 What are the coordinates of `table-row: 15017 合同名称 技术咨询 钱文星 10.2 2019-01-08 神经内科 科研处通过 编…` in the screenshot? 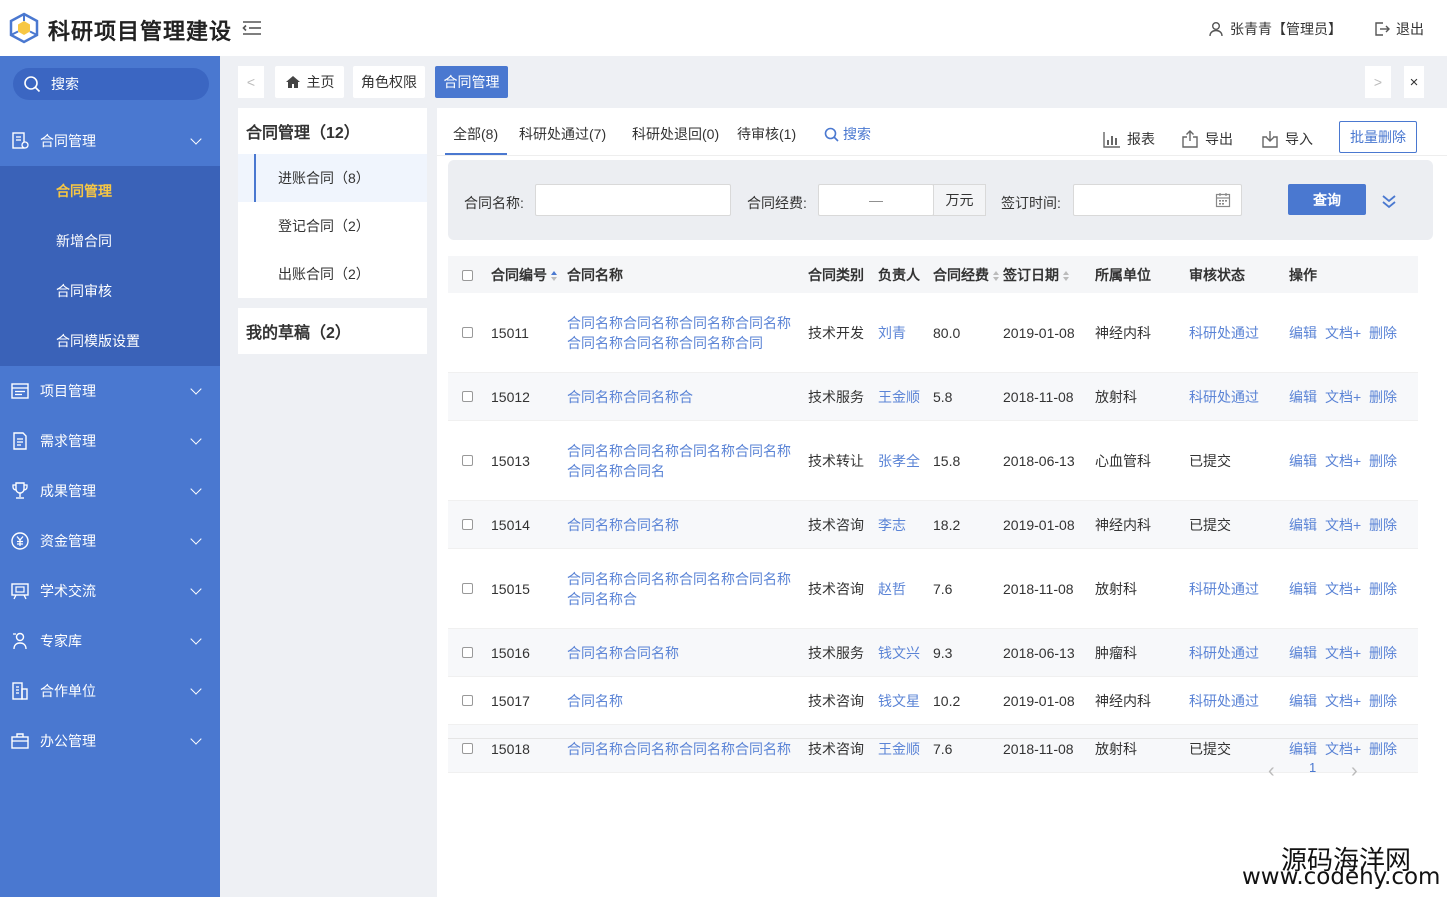 It's located at (933, 701).